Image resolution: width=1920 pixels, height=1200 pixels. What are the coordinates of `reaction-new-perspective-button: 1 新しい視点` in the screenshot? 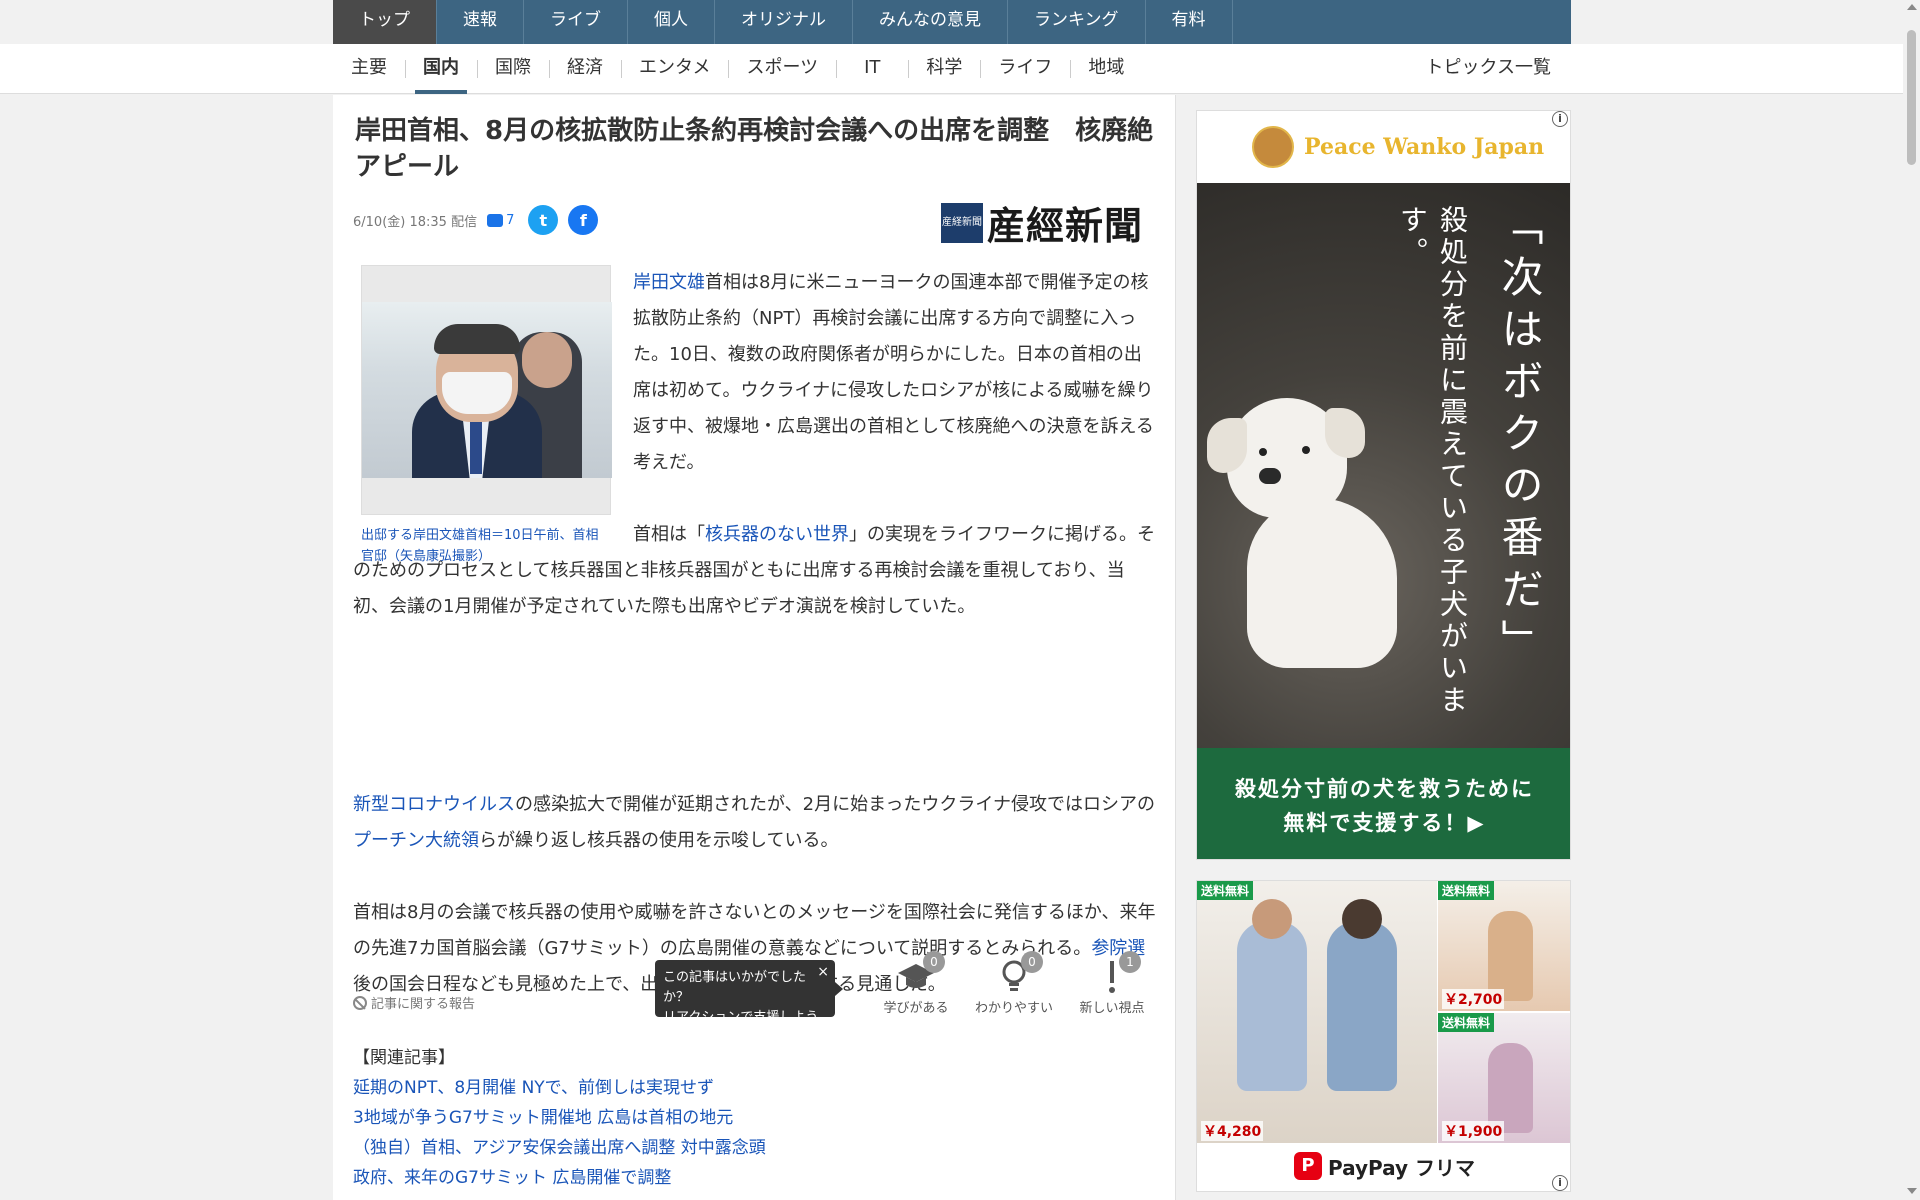 It's located at (1112, 983).